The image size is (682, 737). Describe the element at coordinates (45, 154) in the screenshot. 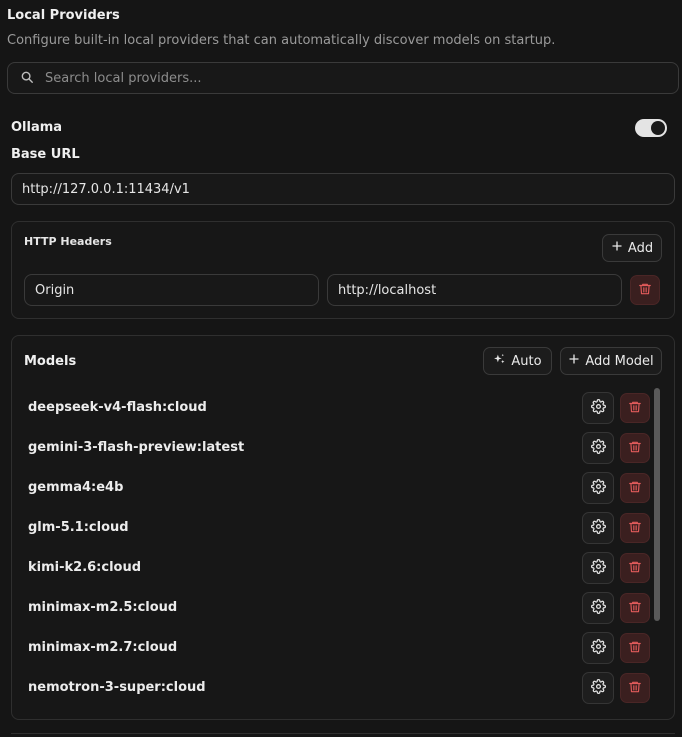

I see `base-url-label: Base URL` at that location.